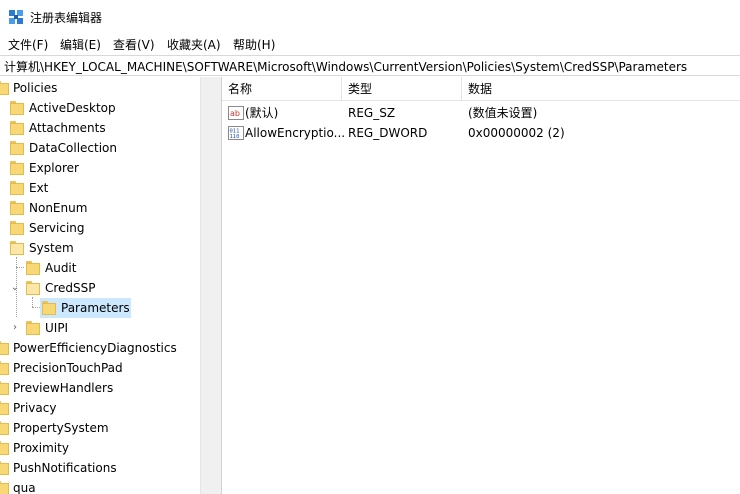 The width and height of the screenshot is (740, 494). What do you see at coordinates (16, 17) in the screenshot?
I see `registry-editor-icon` at bounding box center [16, 17].